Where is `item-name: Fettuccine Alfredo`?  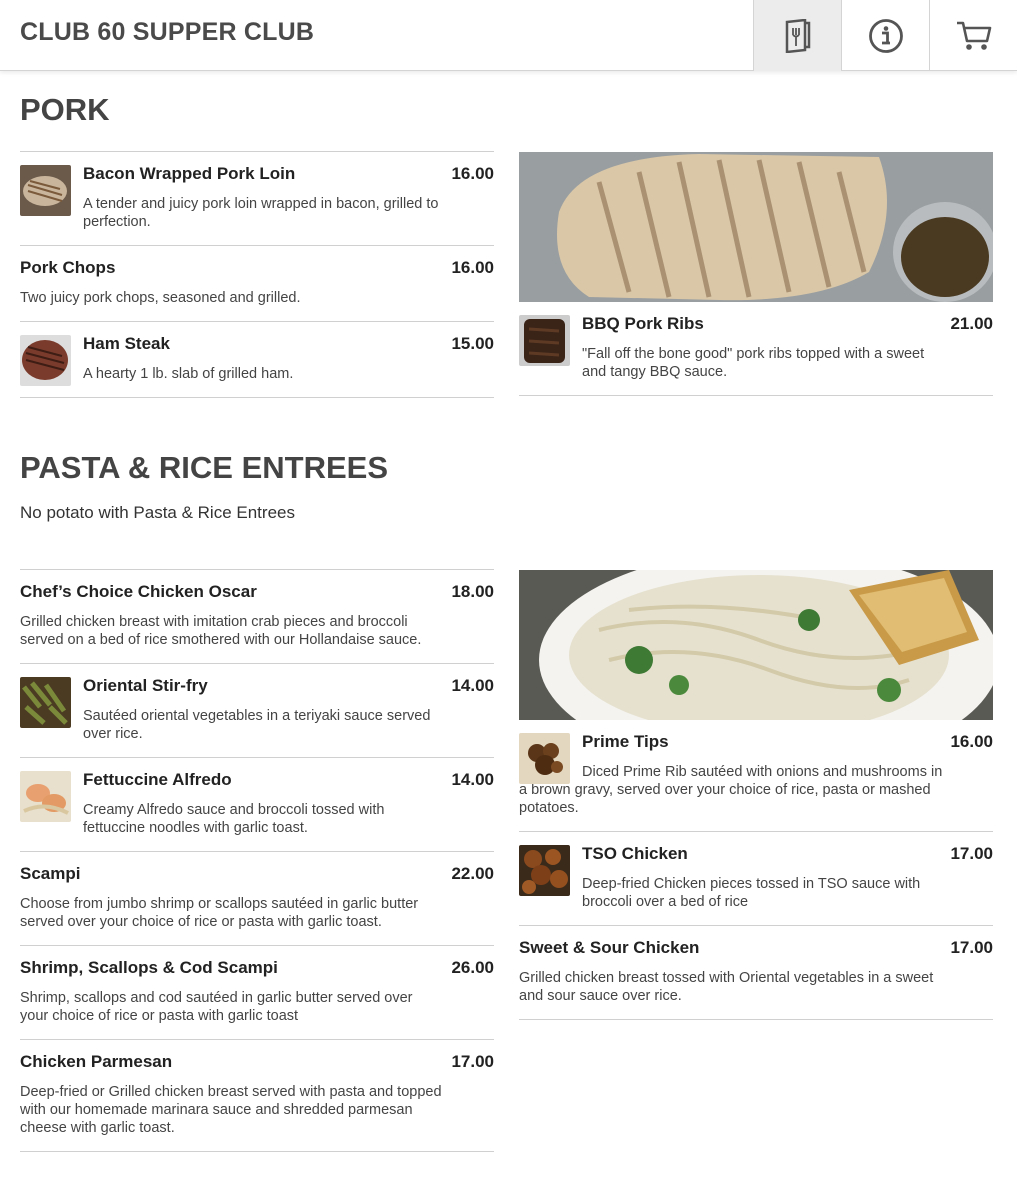 item-name: Fettuccine Alfredo is located at coordinates (157, 779).